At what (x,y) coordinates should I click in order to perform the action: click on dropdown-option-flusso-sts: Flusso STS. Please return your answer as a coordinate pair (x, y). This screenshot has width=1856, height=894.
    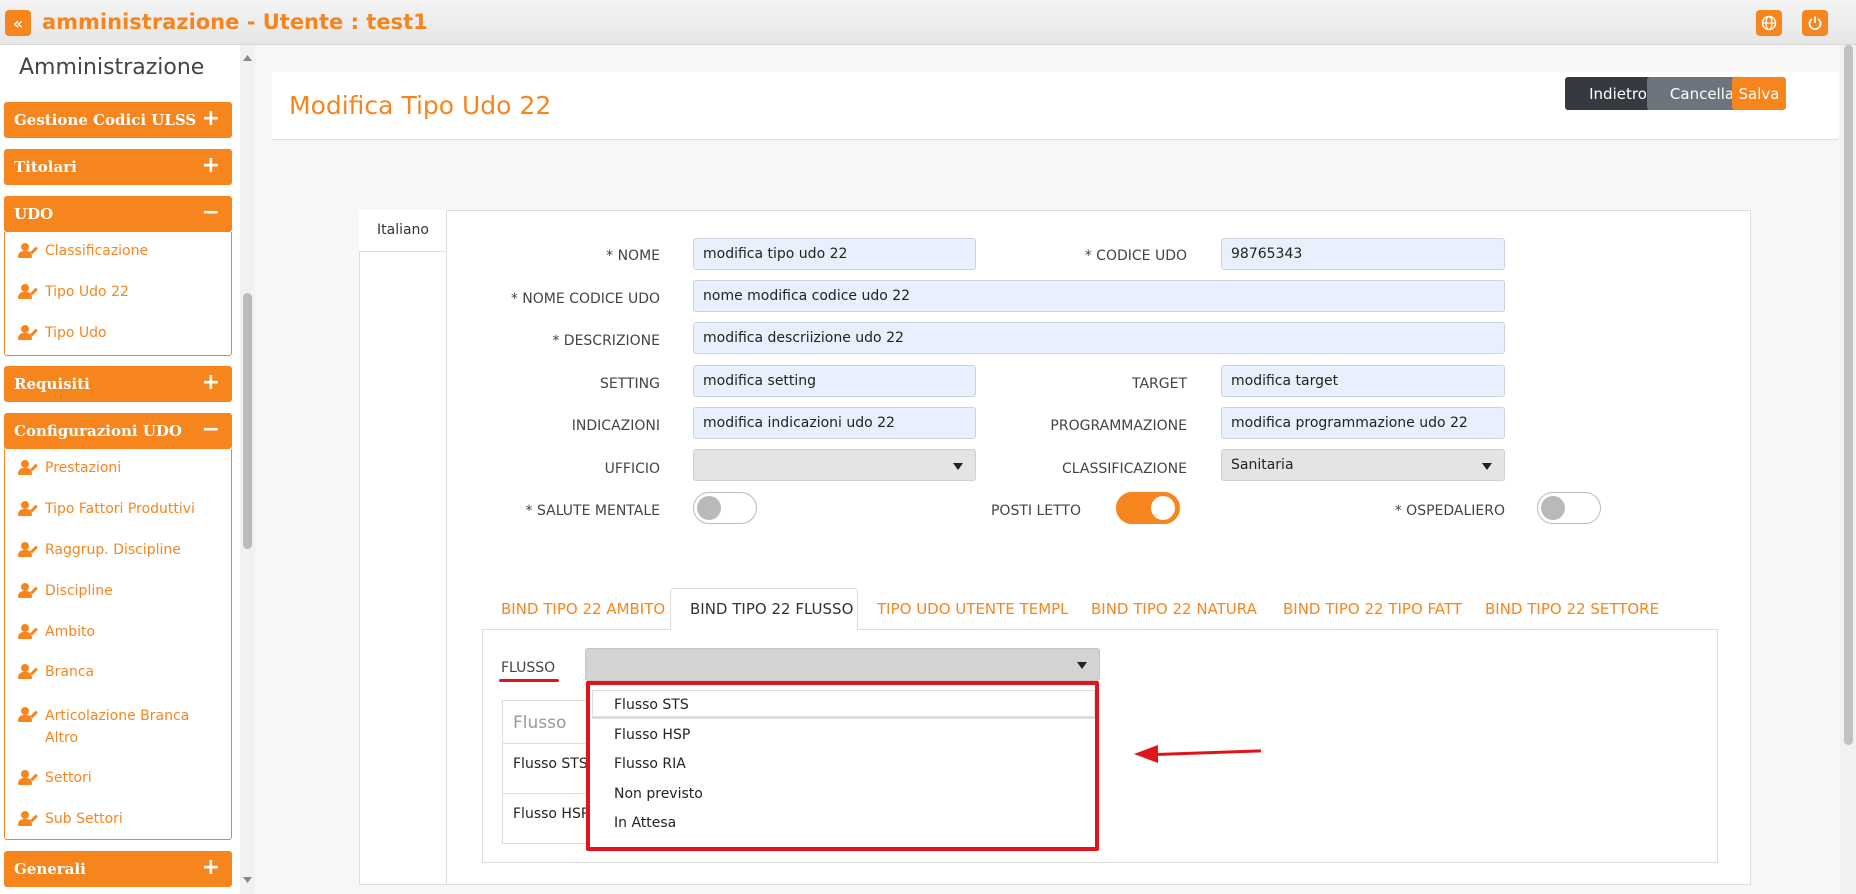
    Looking at the image, I should click on (651, 705).